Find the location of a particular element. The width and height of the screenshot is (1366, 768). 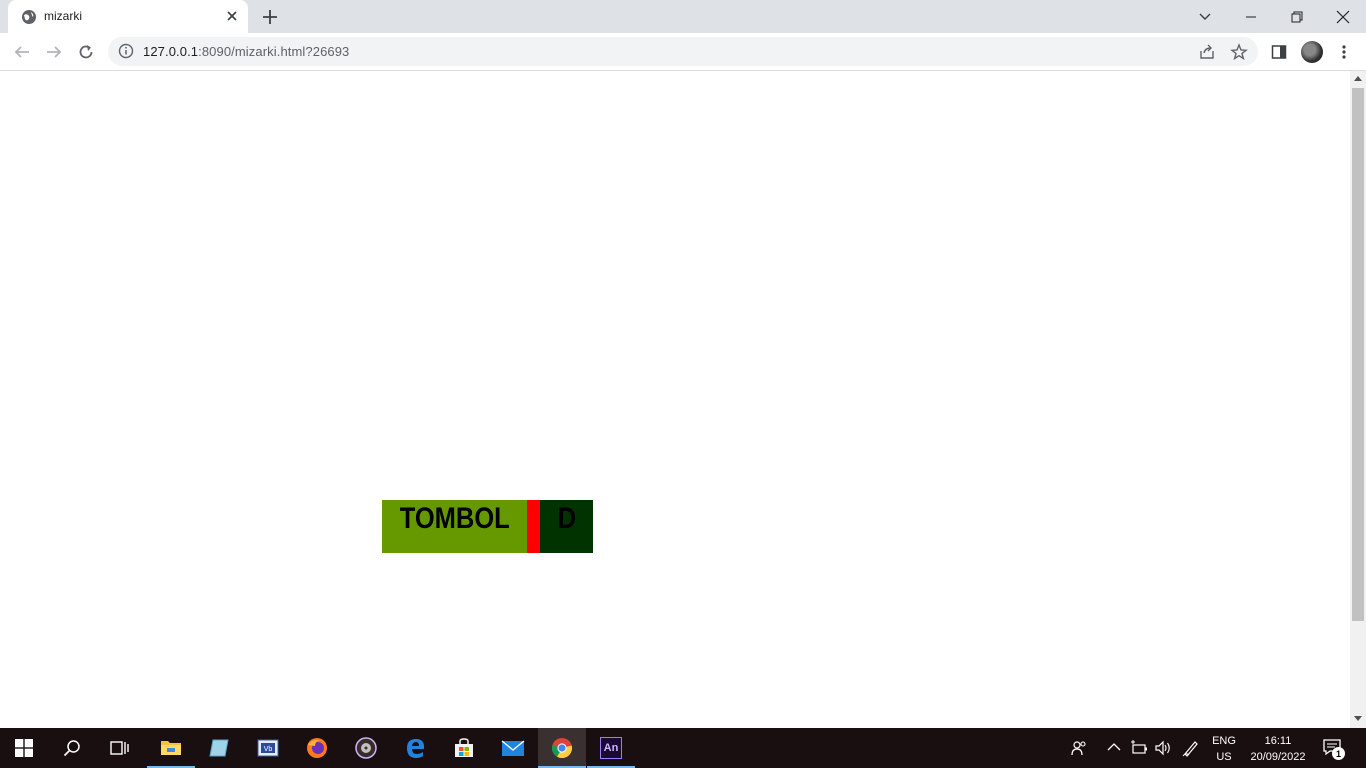

file-explorer-app is located at coordinates (171, 748).